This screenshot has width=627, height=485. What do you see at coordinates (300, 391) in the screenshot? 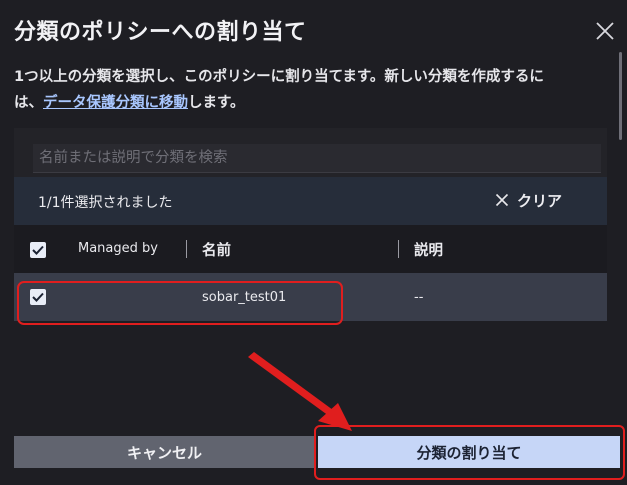
I see `annotation-arrow-icon` at bounding box center [300, 391].